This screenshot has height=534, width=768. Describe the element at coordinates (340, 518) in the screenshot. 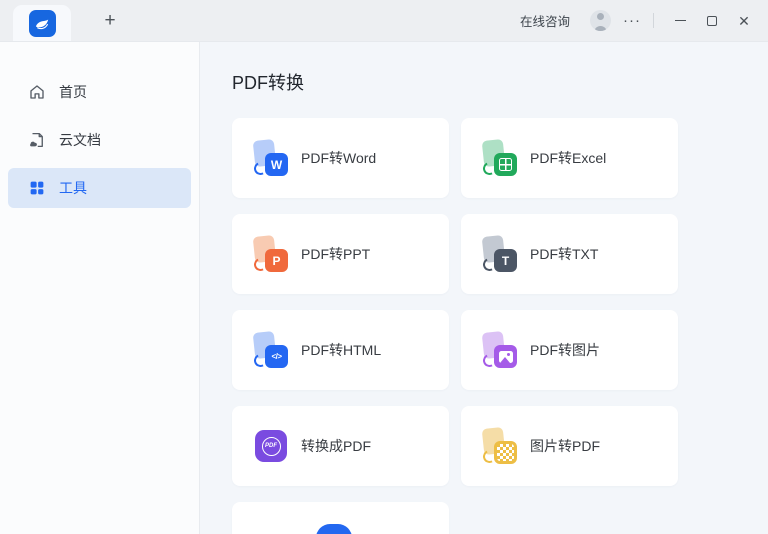

I see `tool-card-partial` at that location.